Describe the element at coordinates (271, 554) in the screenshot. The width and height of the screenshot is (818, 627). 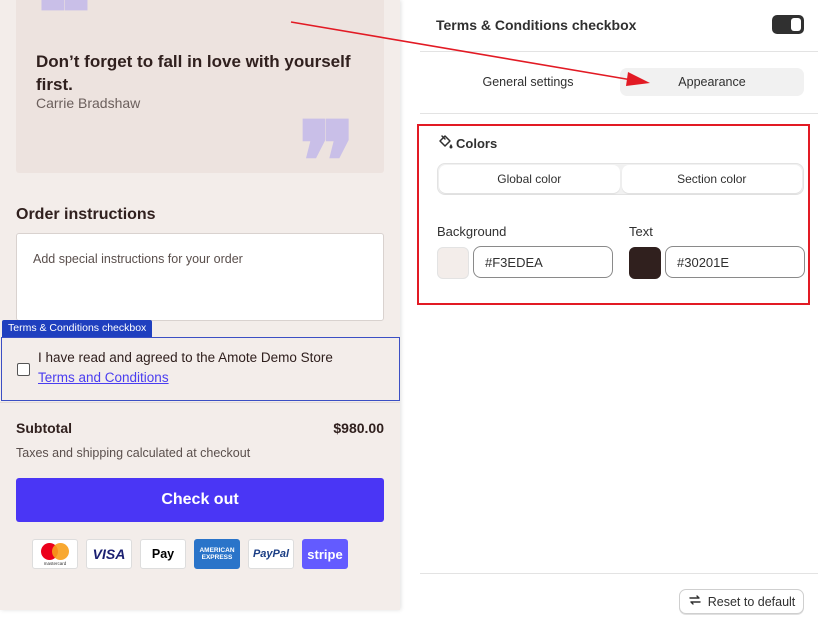
I see `paypal-icon: PayPal` at that location.